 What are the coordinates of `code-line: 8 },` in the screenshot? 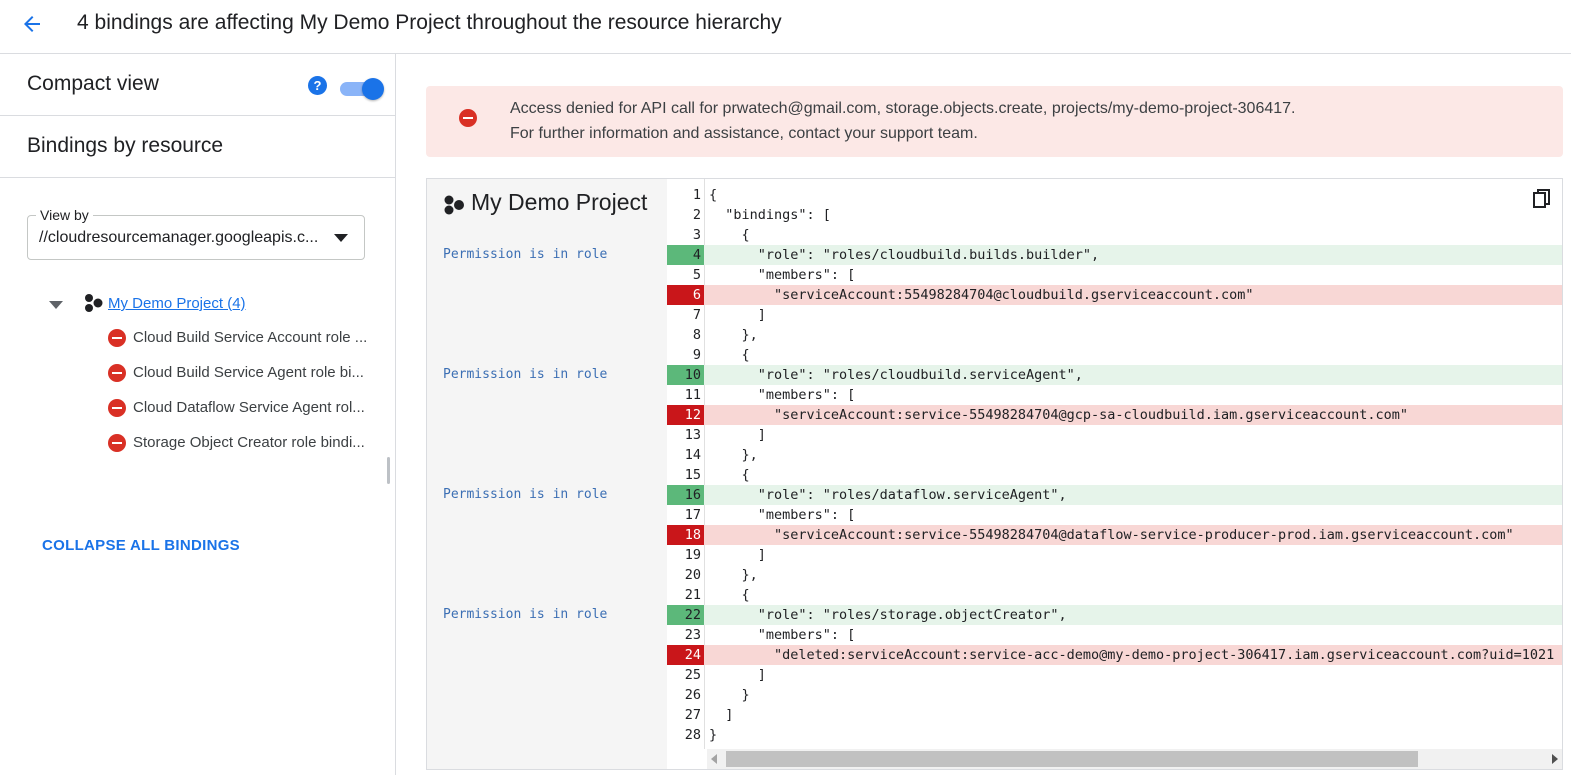 It's located at (1114, 335).